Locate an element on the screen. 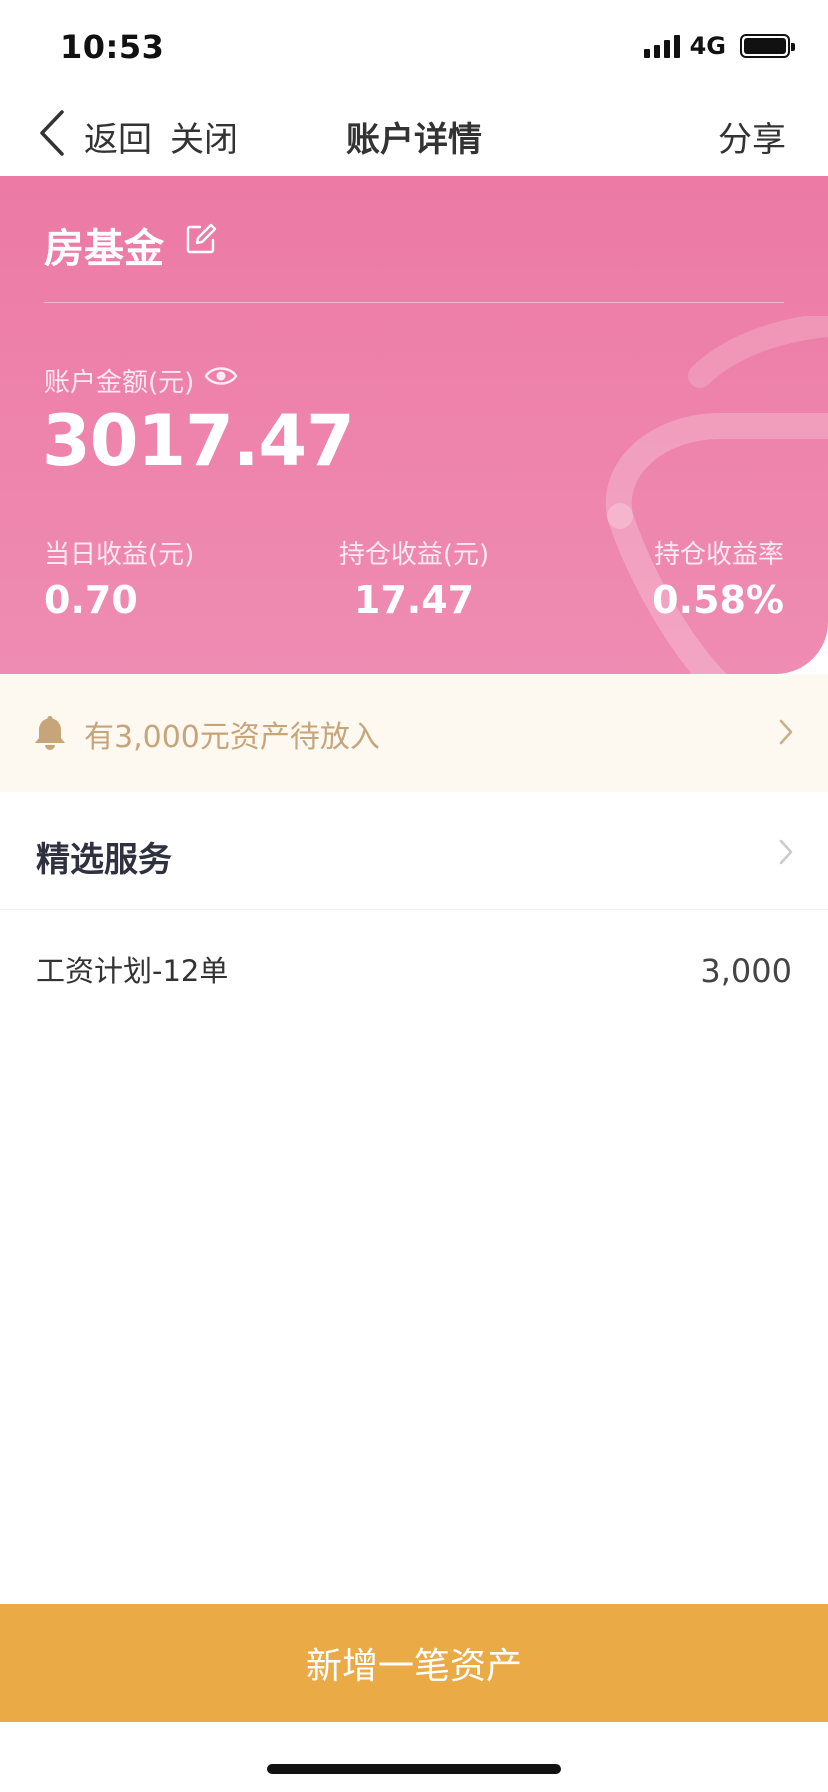  featured-services-title: 精选服务 is located at coordinates (104, 860).